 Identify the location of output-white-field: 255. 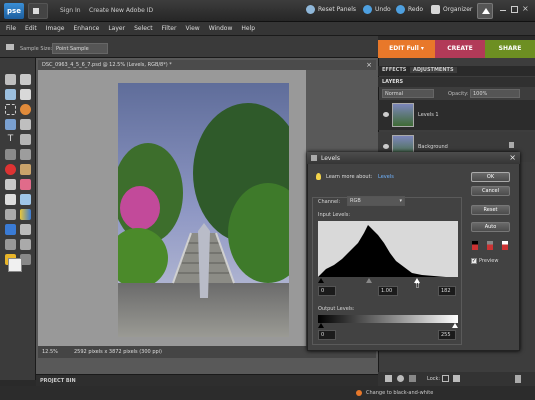
(447, 335).